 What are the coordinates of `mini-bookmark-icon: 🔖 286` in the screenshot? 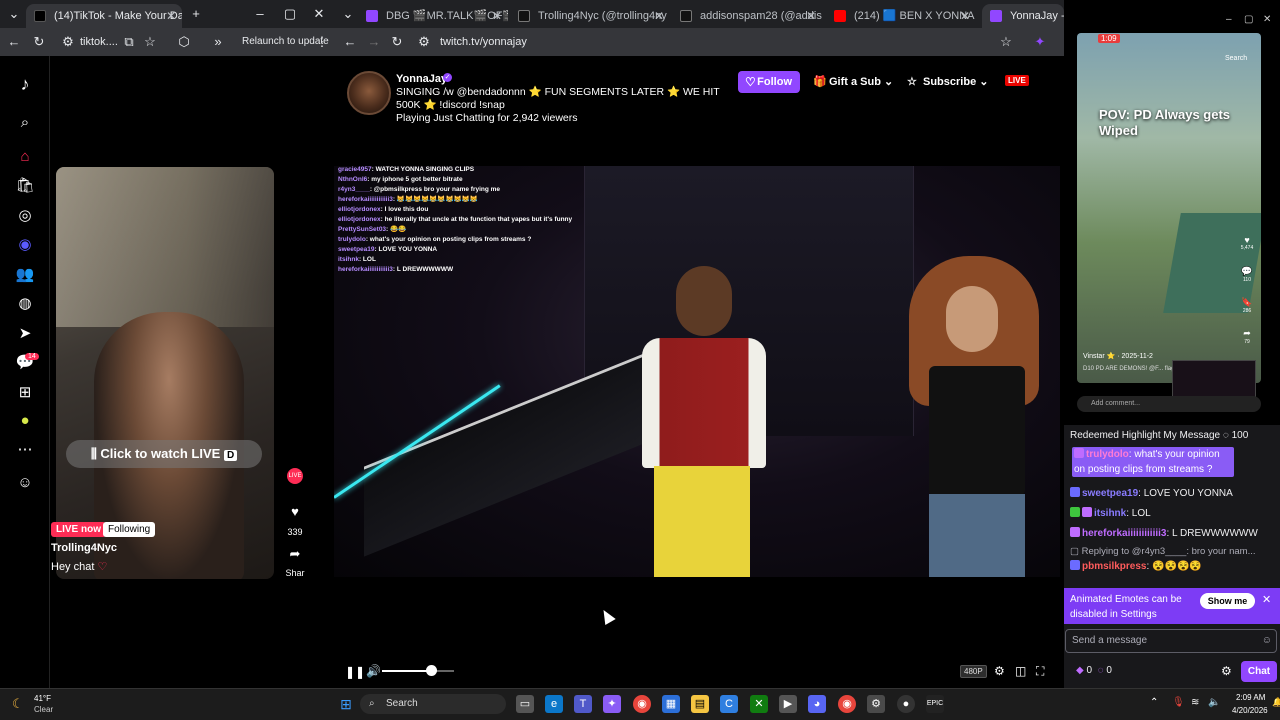 It's located at (1247, 305).